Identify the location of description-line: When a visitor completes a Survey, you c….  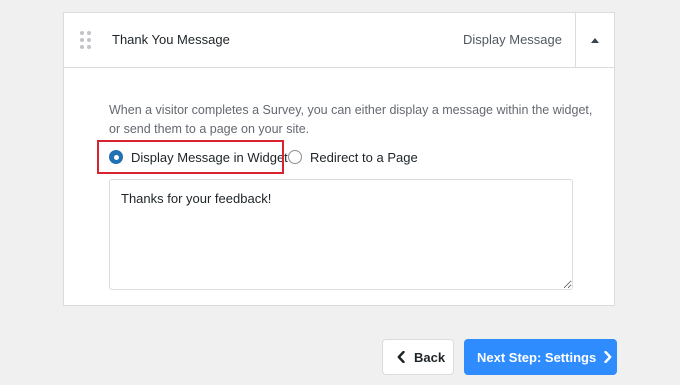
(351, 110).